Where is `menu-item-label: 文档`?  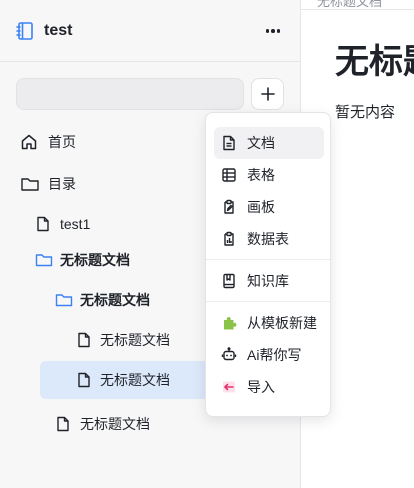
menu-item-label: 文档 is located at coordinates (261, 143).